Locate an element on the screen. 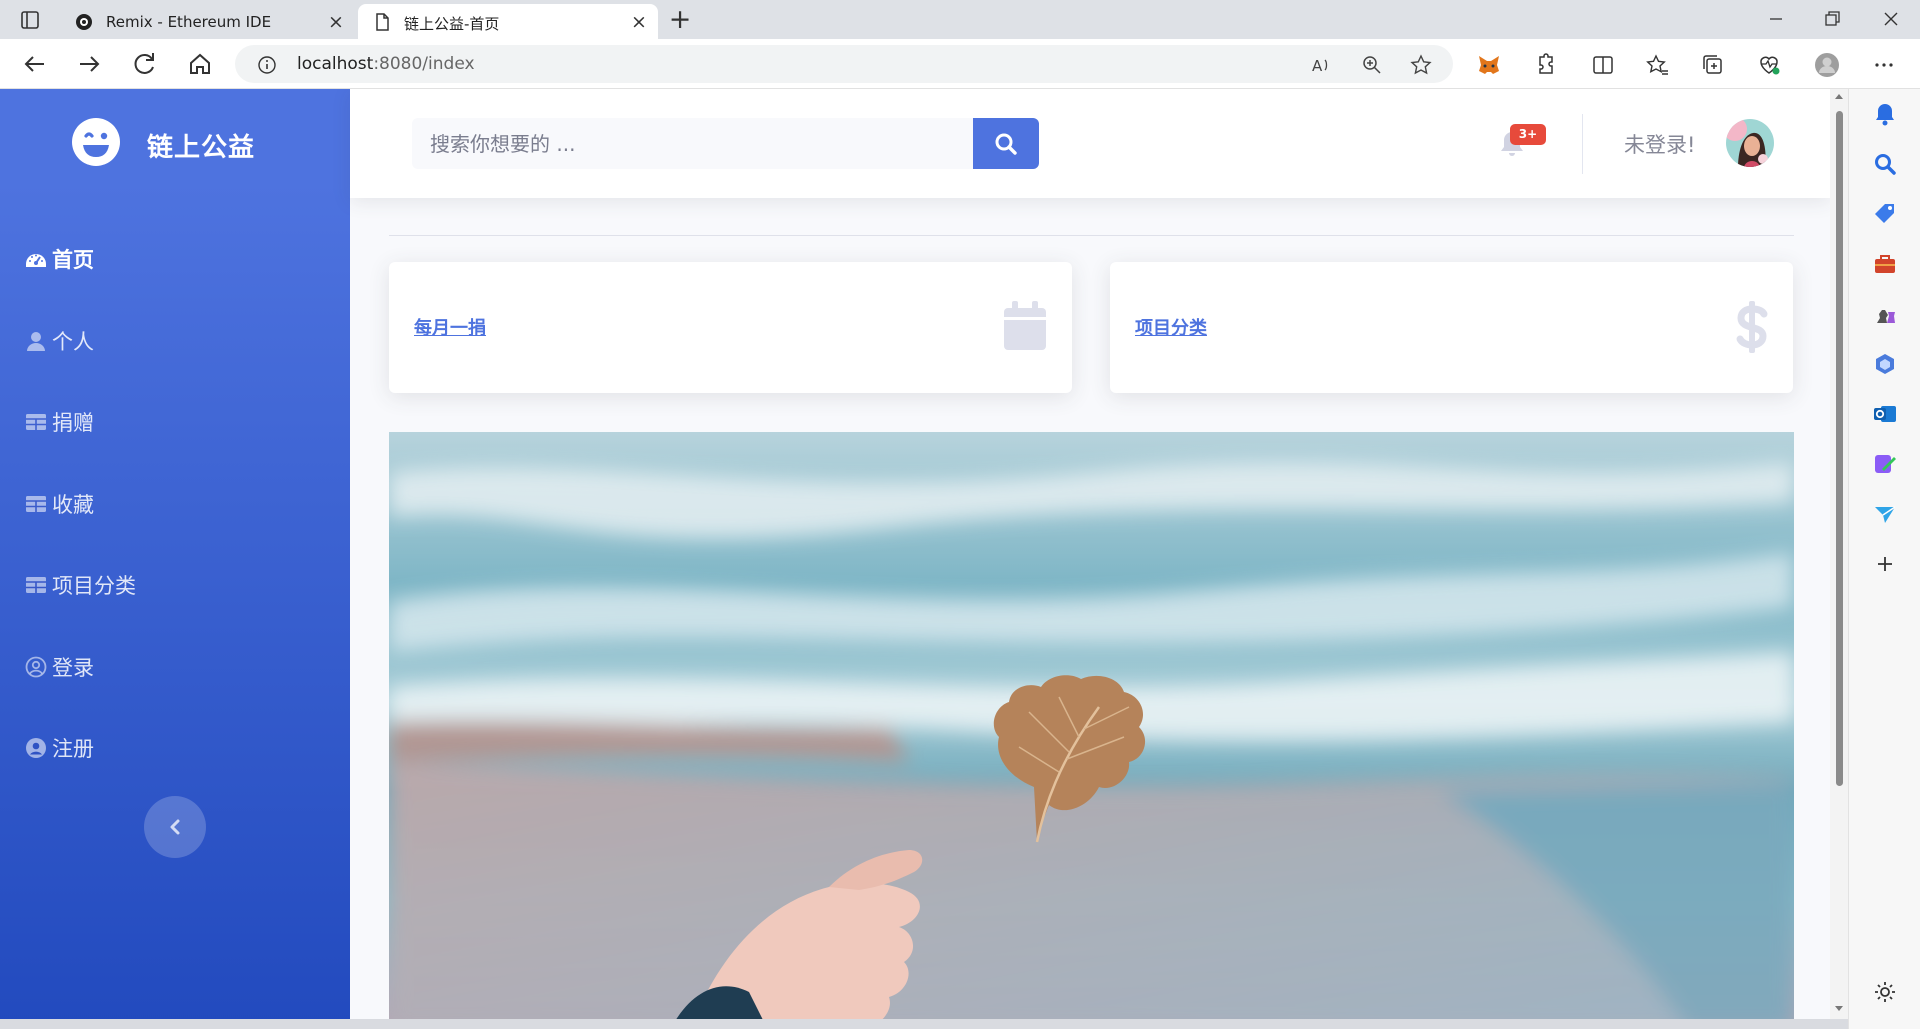 This screenshot has height=1029, width=1920. metamask-icon is located at coordinates (1489, 65).